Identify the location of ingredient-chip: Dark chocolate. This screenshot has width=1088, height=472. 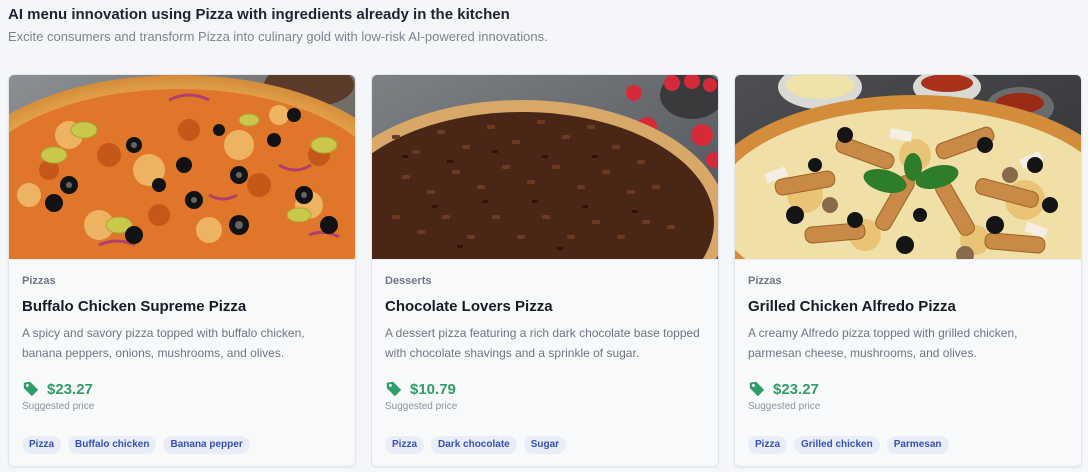
(474, 445).